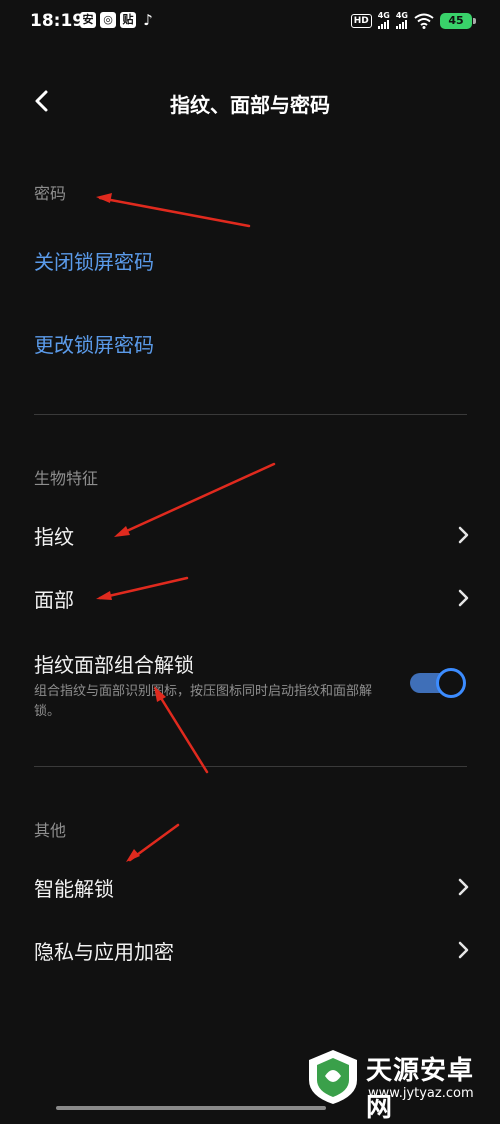  What do you see at coordinates (250, 105) in the screenshot?
I see `page-title: 指纹、面部与密码` at bounding box center [250, 105].